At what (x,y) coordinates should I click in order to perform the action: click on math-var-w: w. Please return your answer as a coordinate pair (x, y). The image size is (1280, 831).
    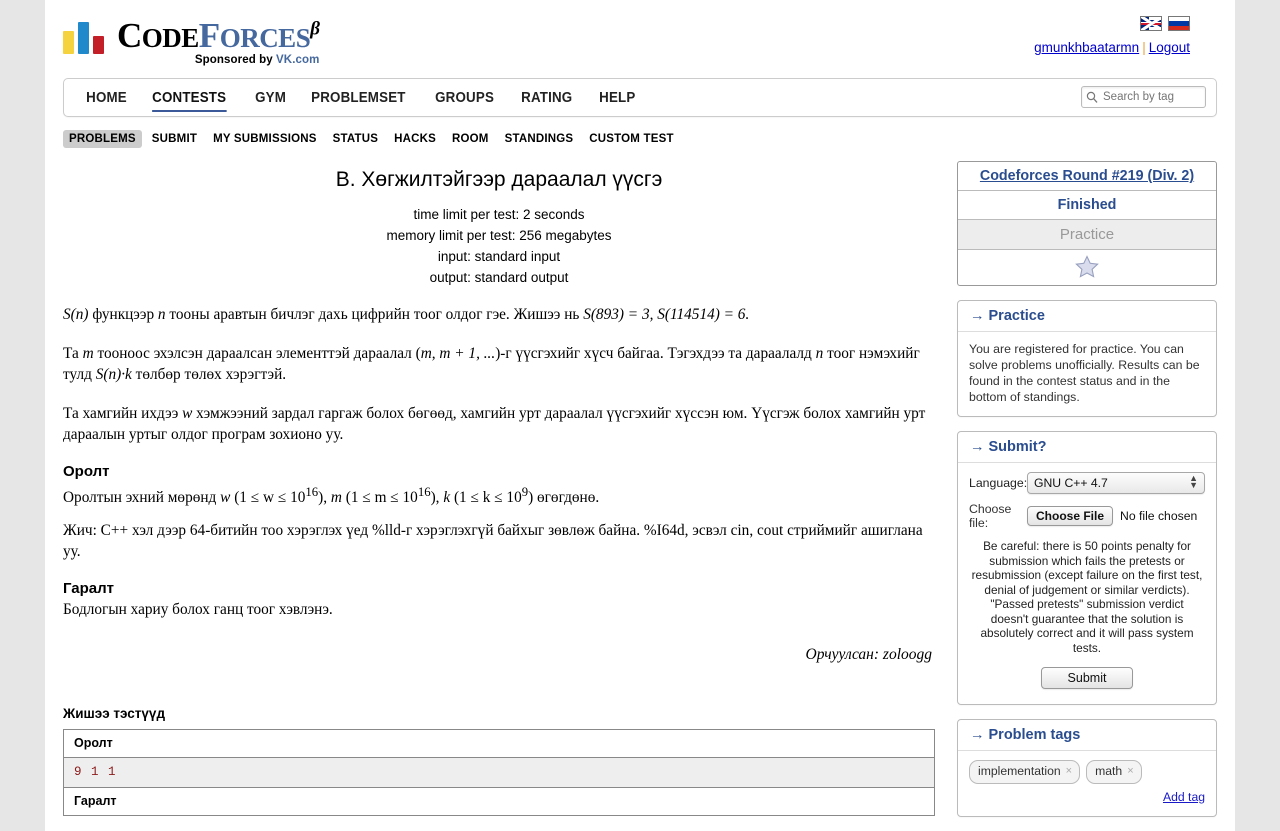
    Looking at the image, I should click on (225, 498).